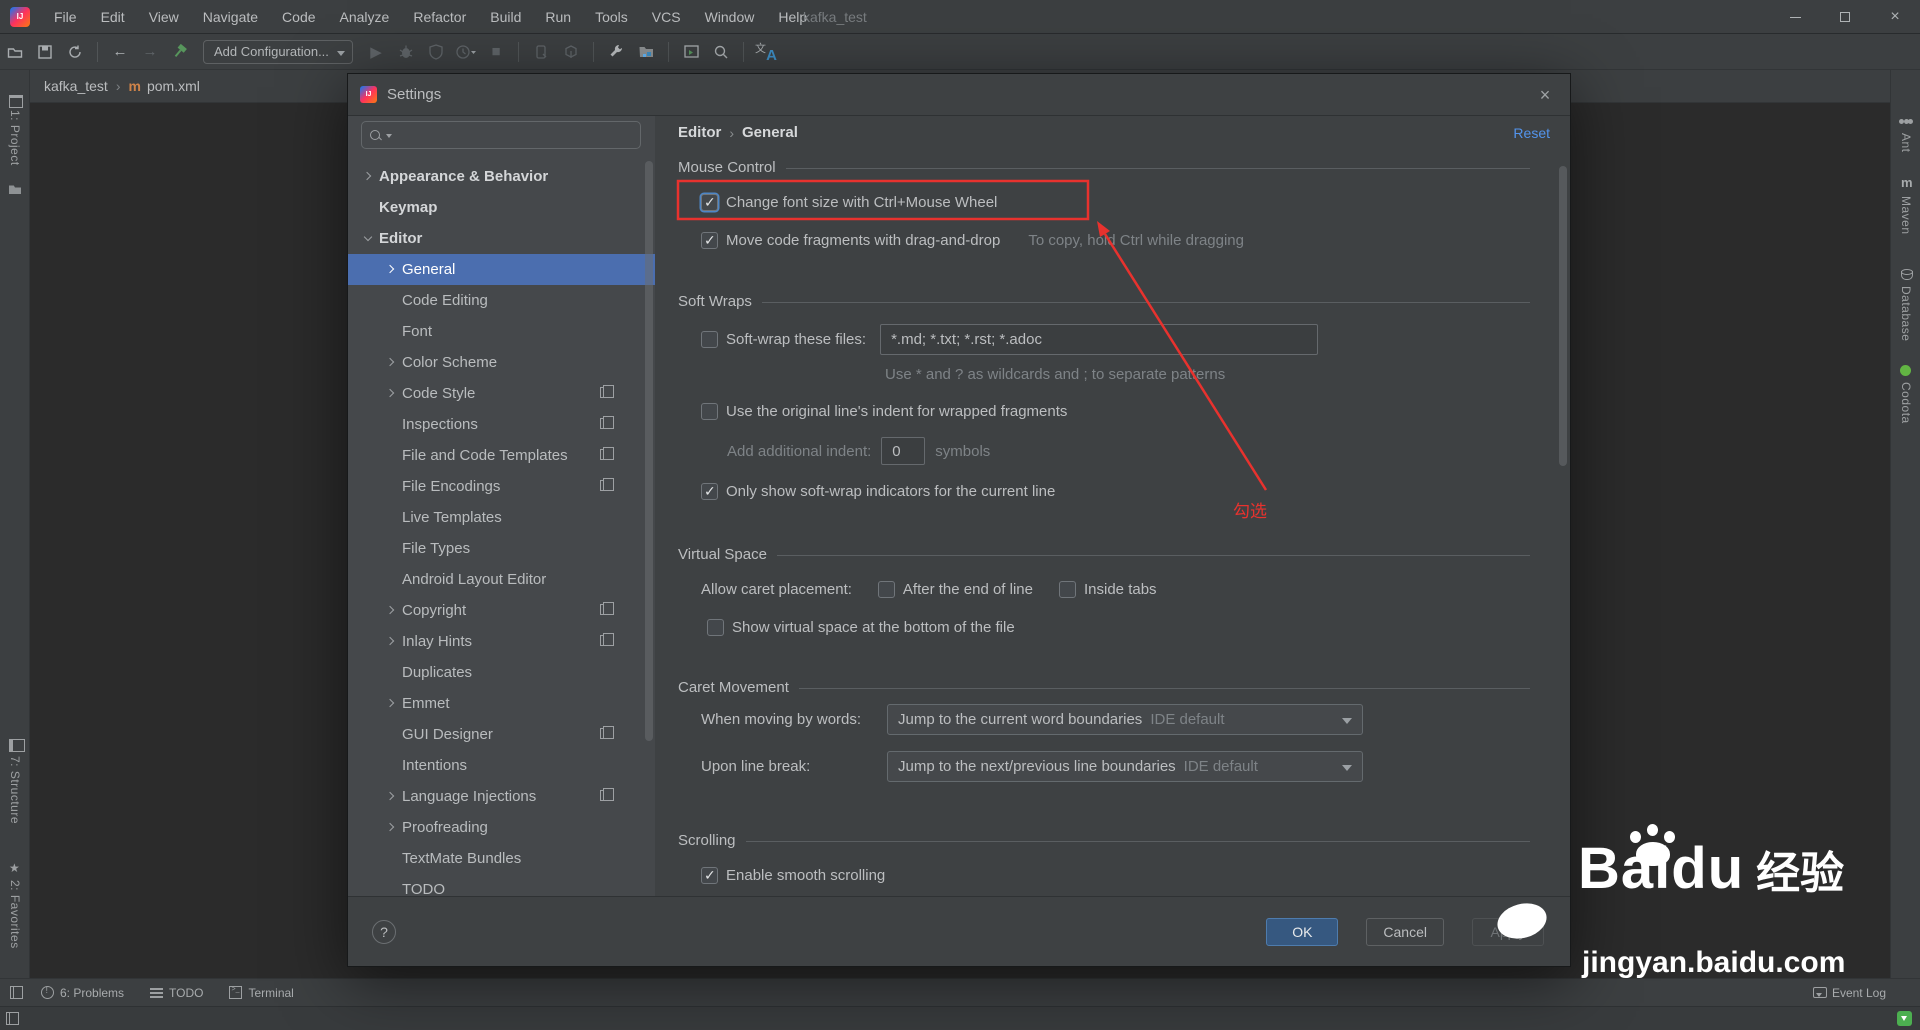 The height and width of the screenshot is (1030, 1920). I want to click on menu-view: View, so click(164, 17).